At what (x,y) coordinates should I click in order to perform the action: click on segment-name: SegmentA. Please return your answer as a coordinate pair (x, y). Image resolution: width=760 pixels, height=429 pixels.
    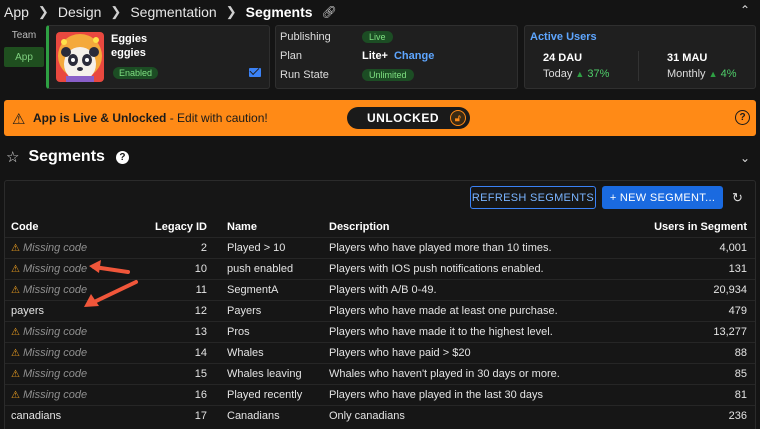
    Looking at the image, I should click on (272, 289).